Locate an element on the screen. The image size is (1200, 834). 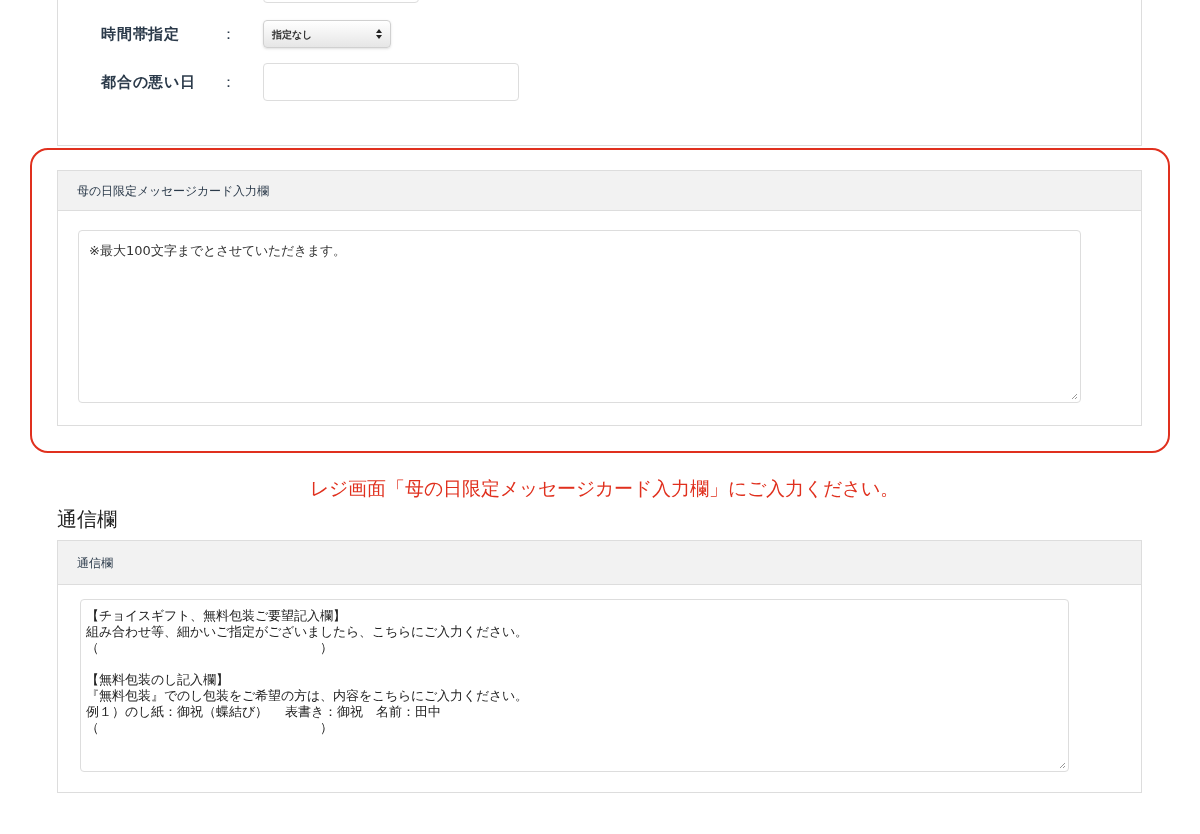
card-header: 通信欄 is located at coordinates (599, 563).